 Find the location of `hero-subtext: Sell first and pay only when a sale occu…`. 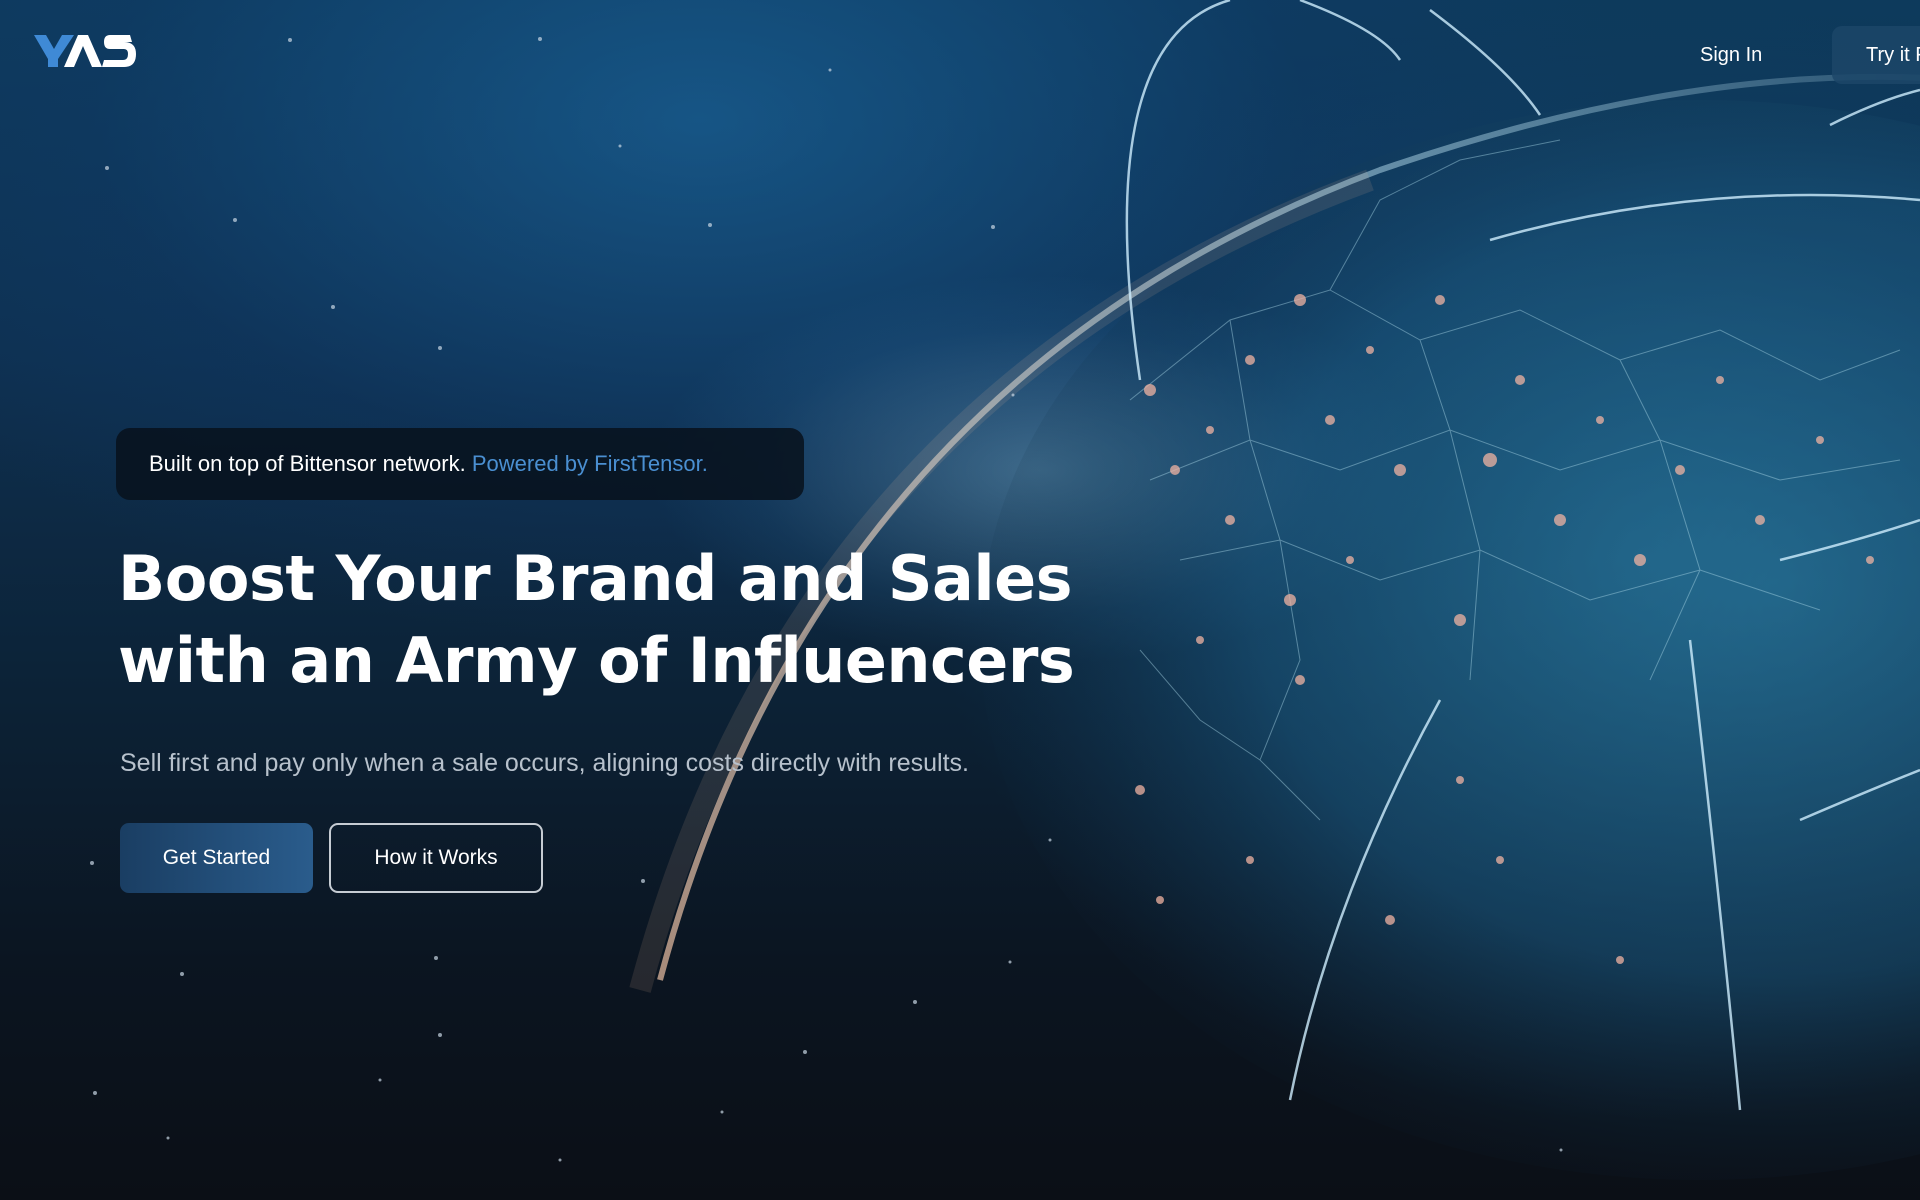

hero-subtext: Sell first and pay only when a sale occu… is located at coordinates (544, 763).